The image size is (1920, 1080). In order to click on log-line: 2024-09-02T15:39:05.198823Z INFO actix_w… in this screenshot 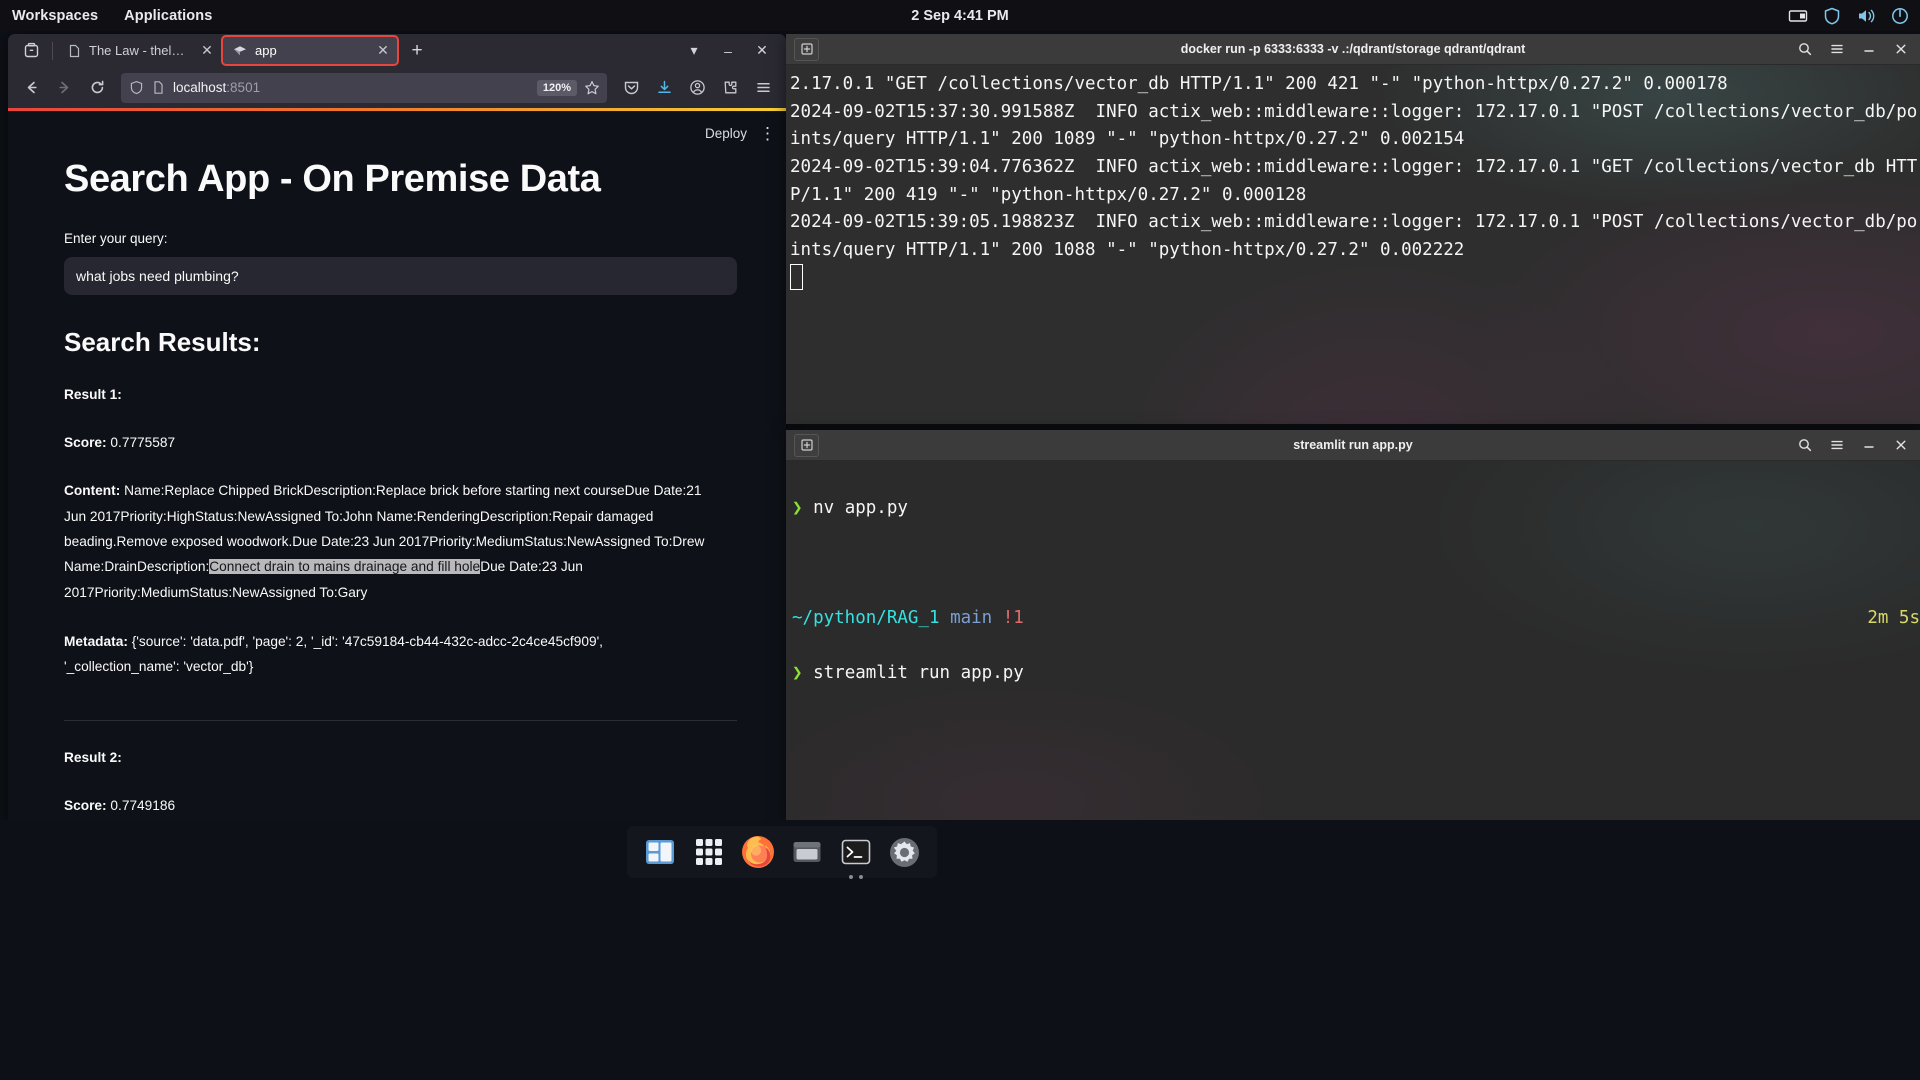, I will do `click(1354, 236)`.